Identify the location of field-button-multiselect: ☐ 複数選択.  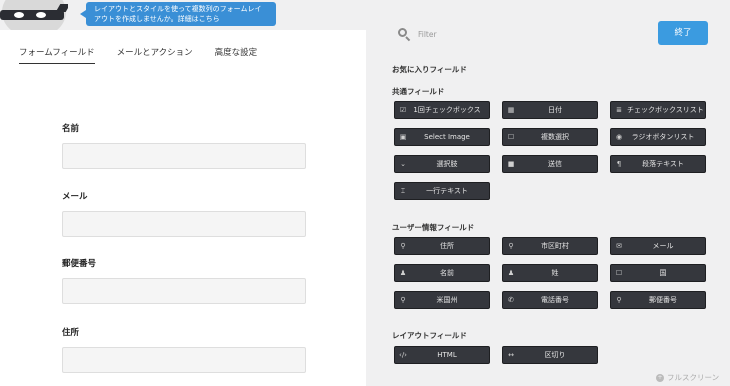
(550, 137).